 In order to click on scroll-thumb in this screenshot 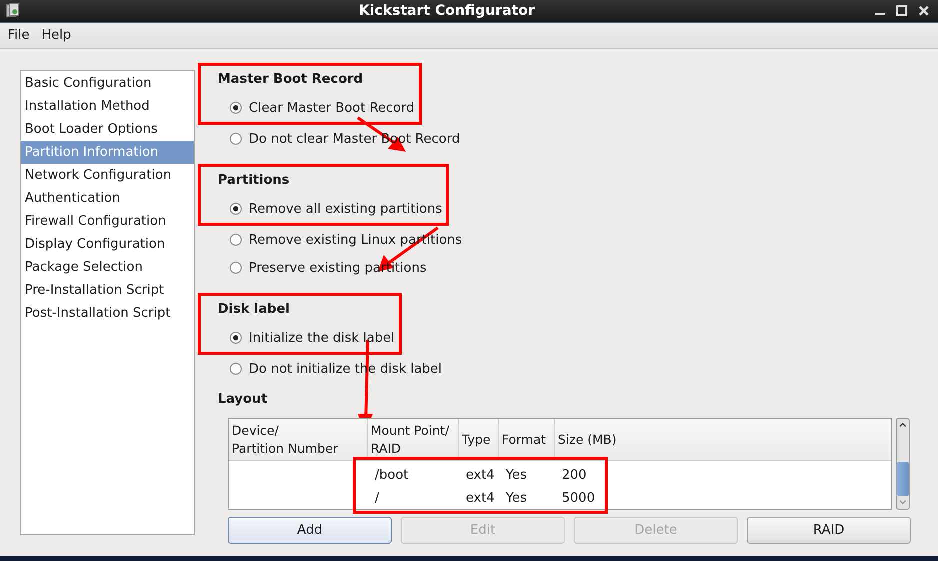, I will do `click(903, 479)`.